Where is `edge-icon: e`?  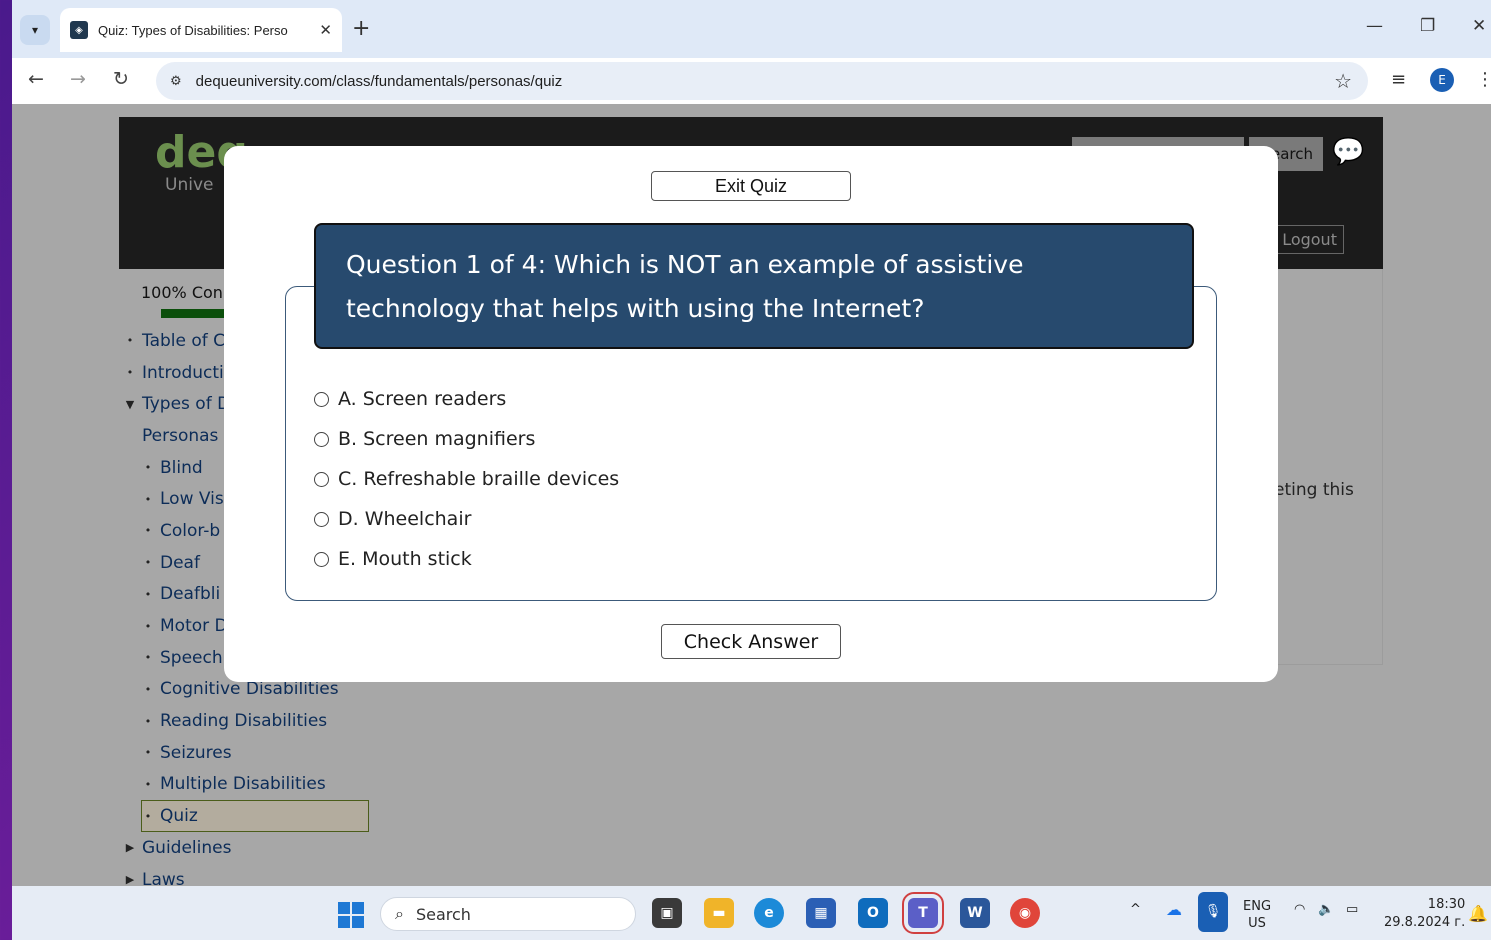
edge-icon: e is located at coordinates (769, 913).